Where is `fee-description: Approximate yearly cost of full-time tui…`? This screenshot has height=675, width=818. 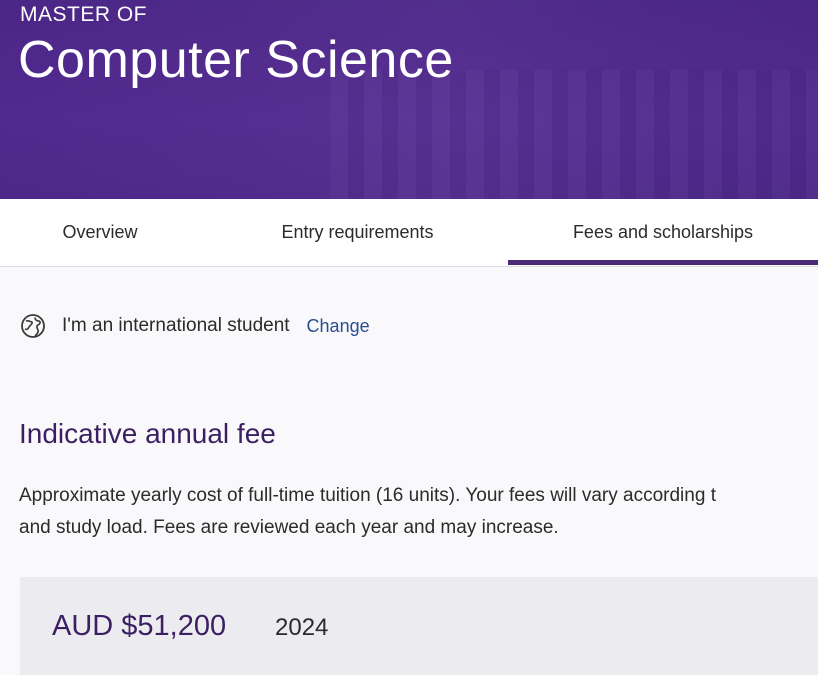
fee-description: Approximate yearly cost of full-time tui… is located at coordinates (418, 512).